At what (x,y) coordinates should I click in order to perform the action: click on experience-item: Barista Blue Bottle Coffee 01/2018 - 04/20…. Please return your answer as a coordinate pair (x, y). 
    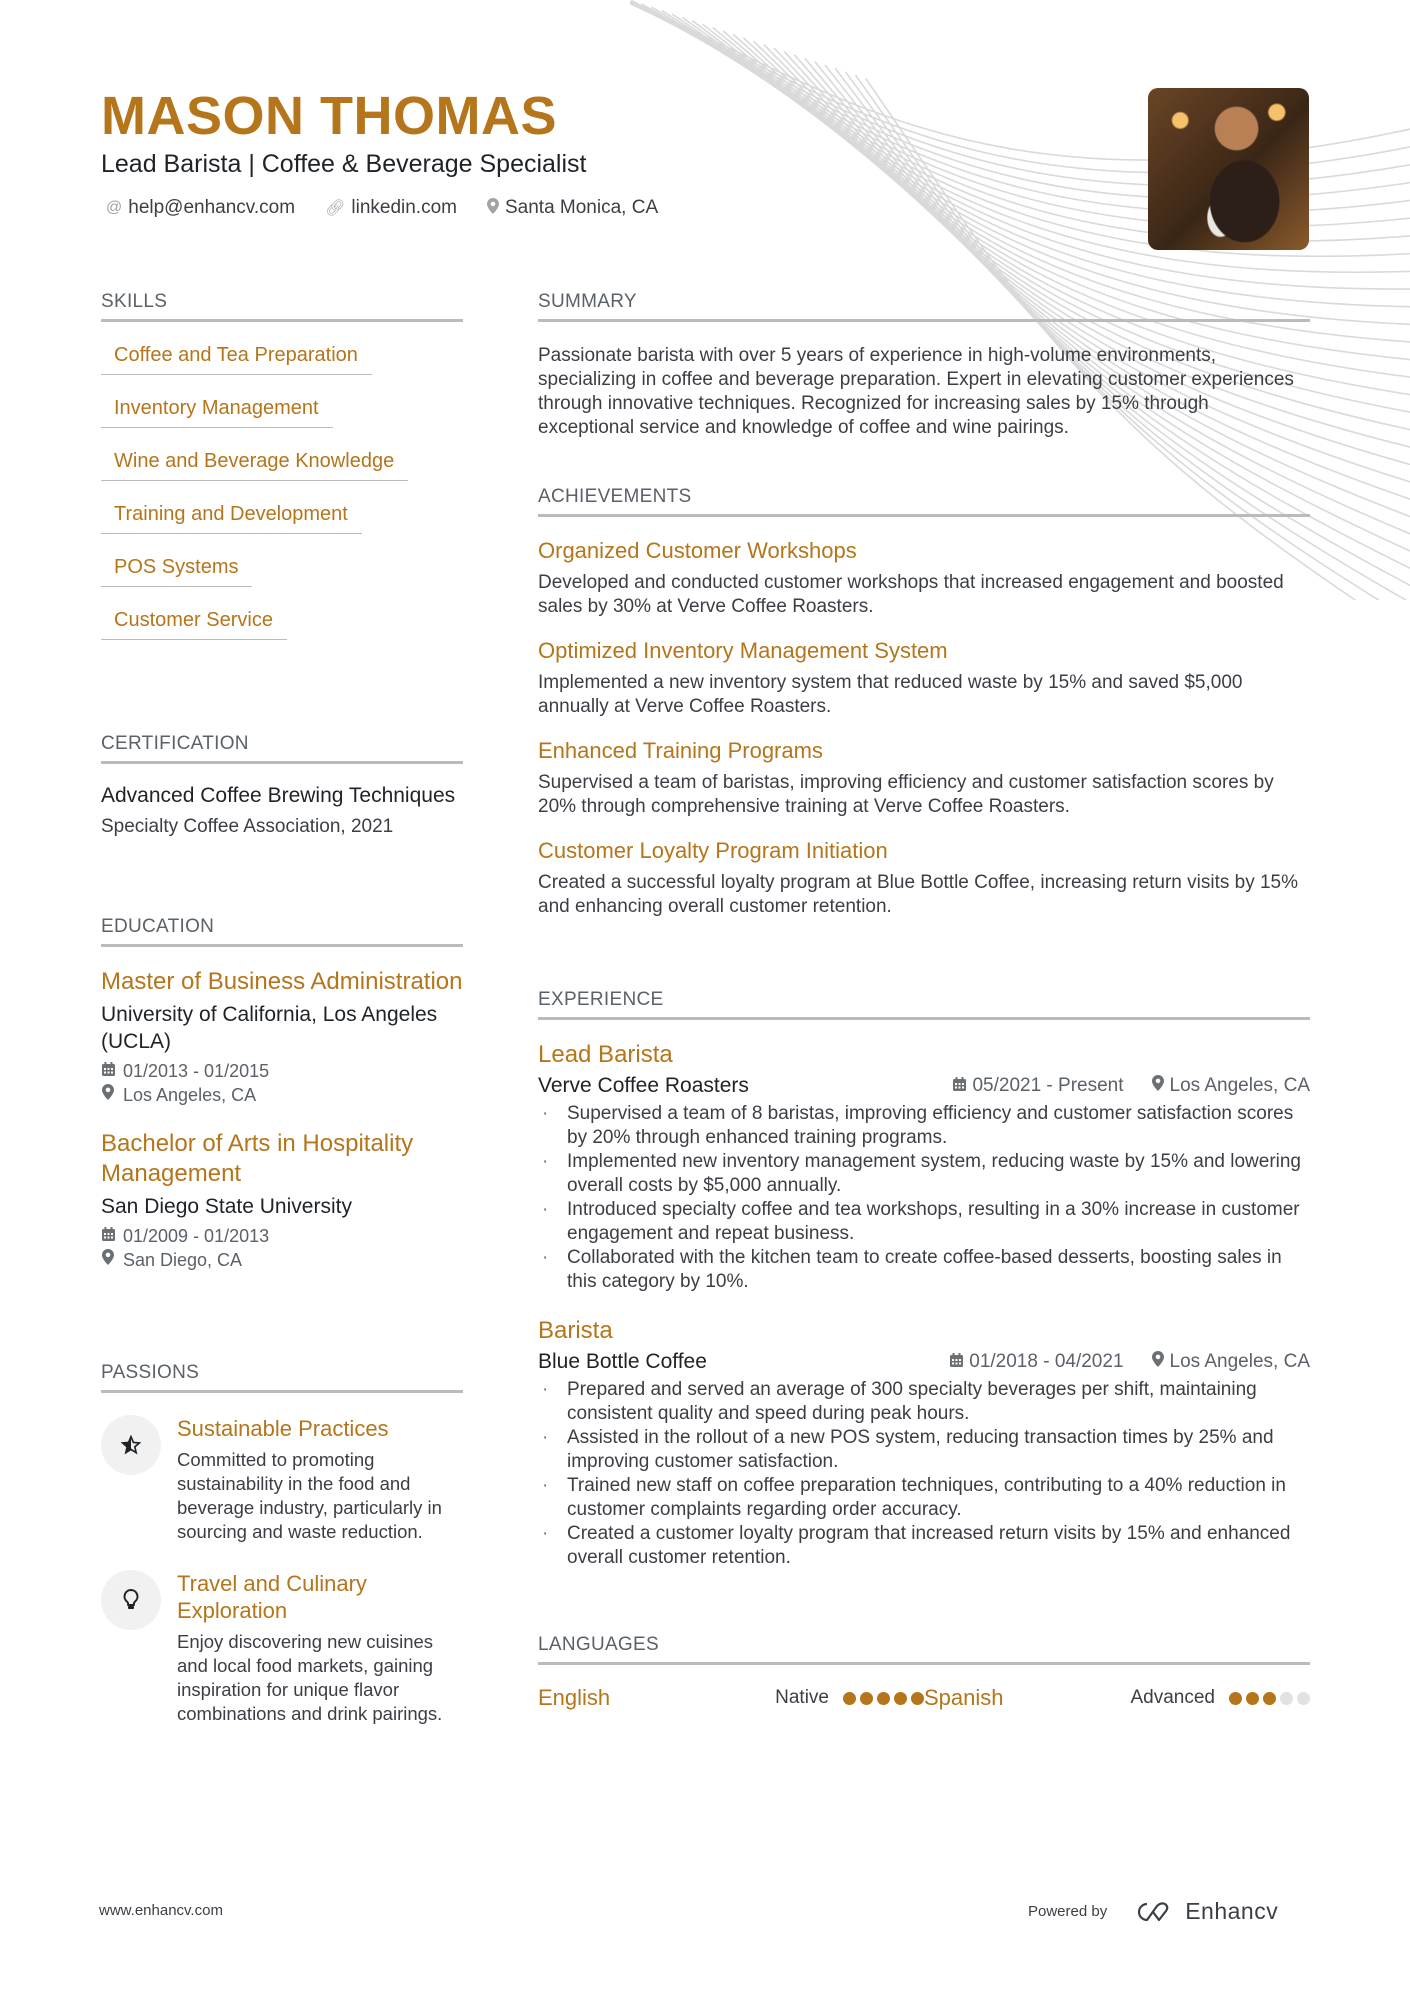
    Looking at the image, I should click on (924, 1443).